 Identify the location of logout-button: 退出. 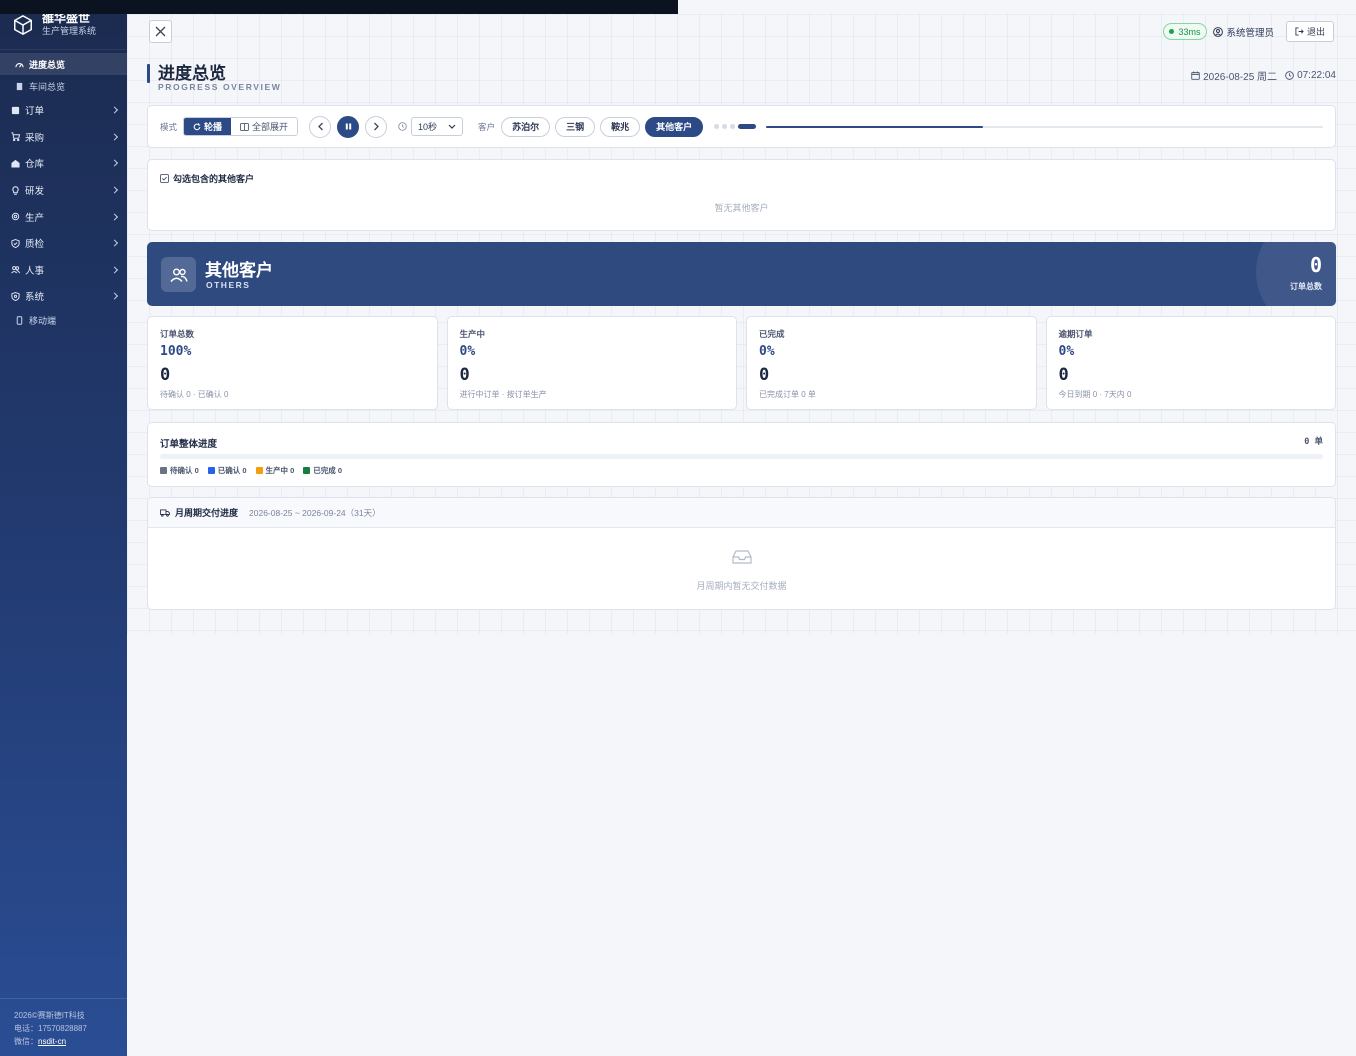
(1309, 31).